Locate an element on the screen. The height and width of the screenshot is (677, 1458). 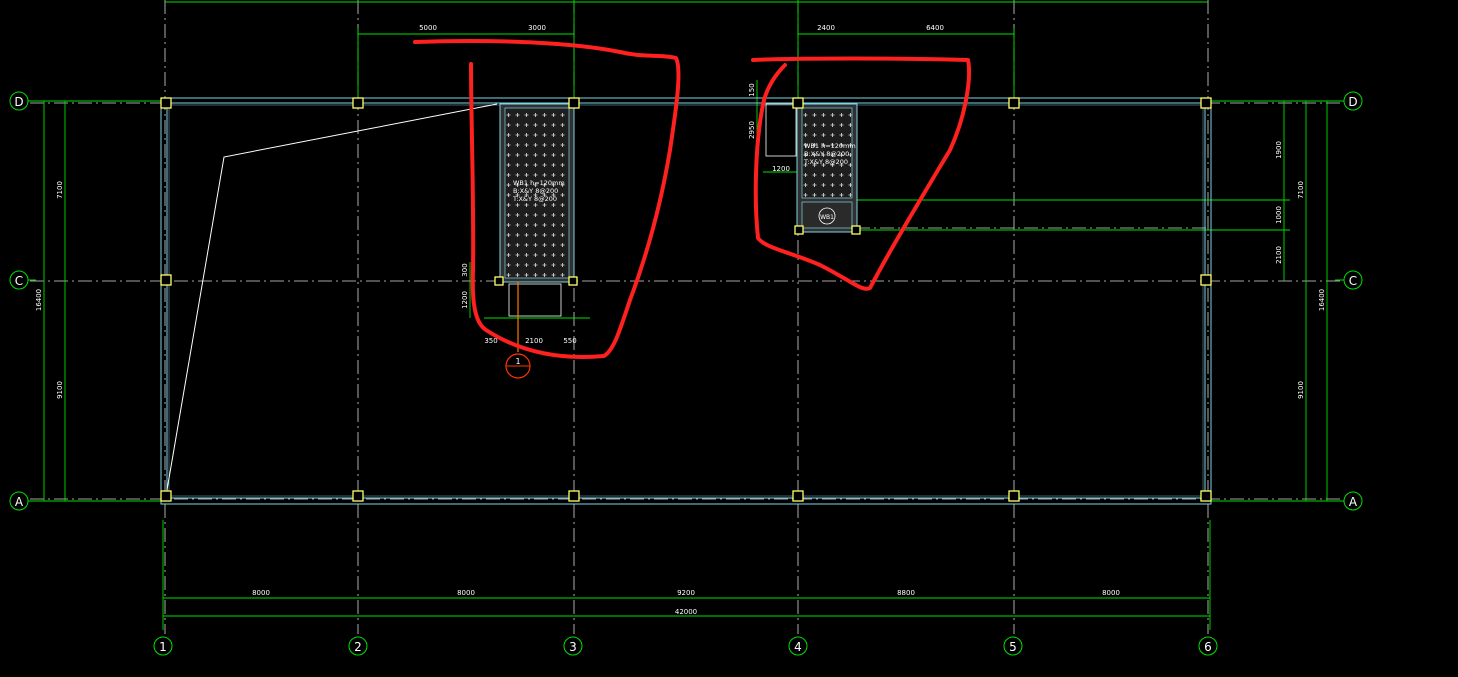
dim-bottom-1: 8000 is located at coordinates (261, 593).